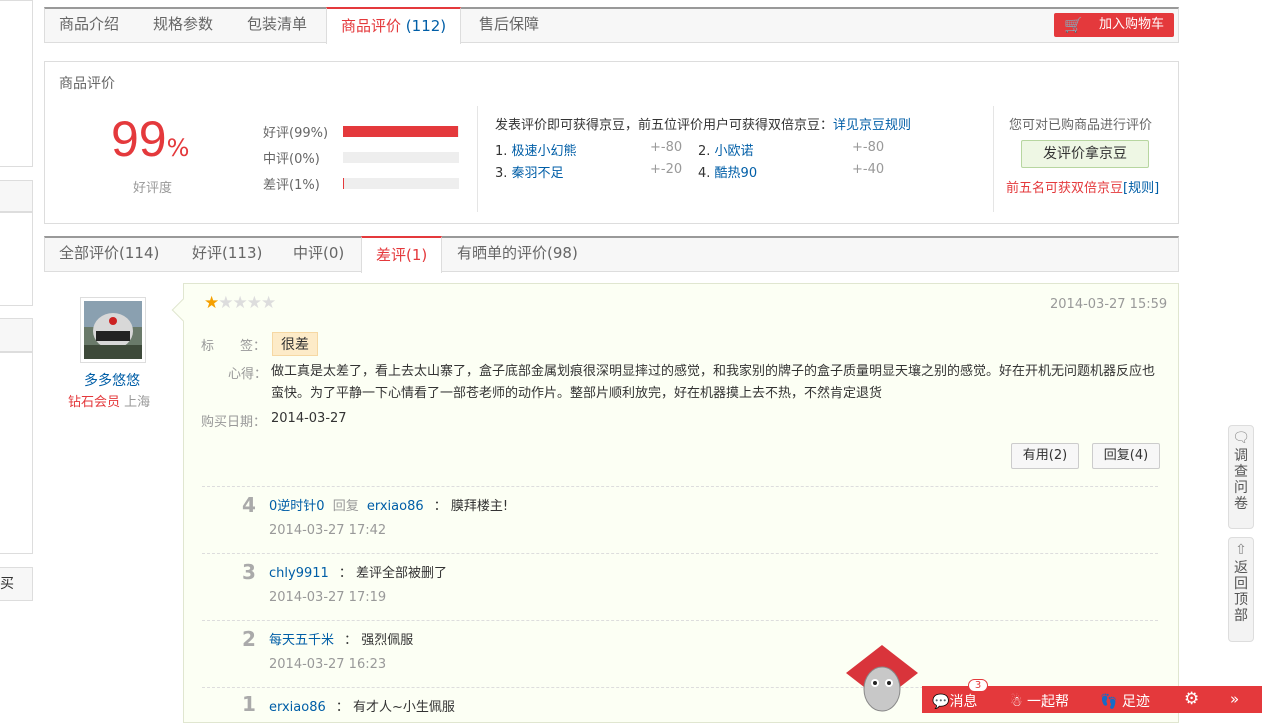  I want to click on rate-button: 发评价拿京豆, so click(1085, 154).